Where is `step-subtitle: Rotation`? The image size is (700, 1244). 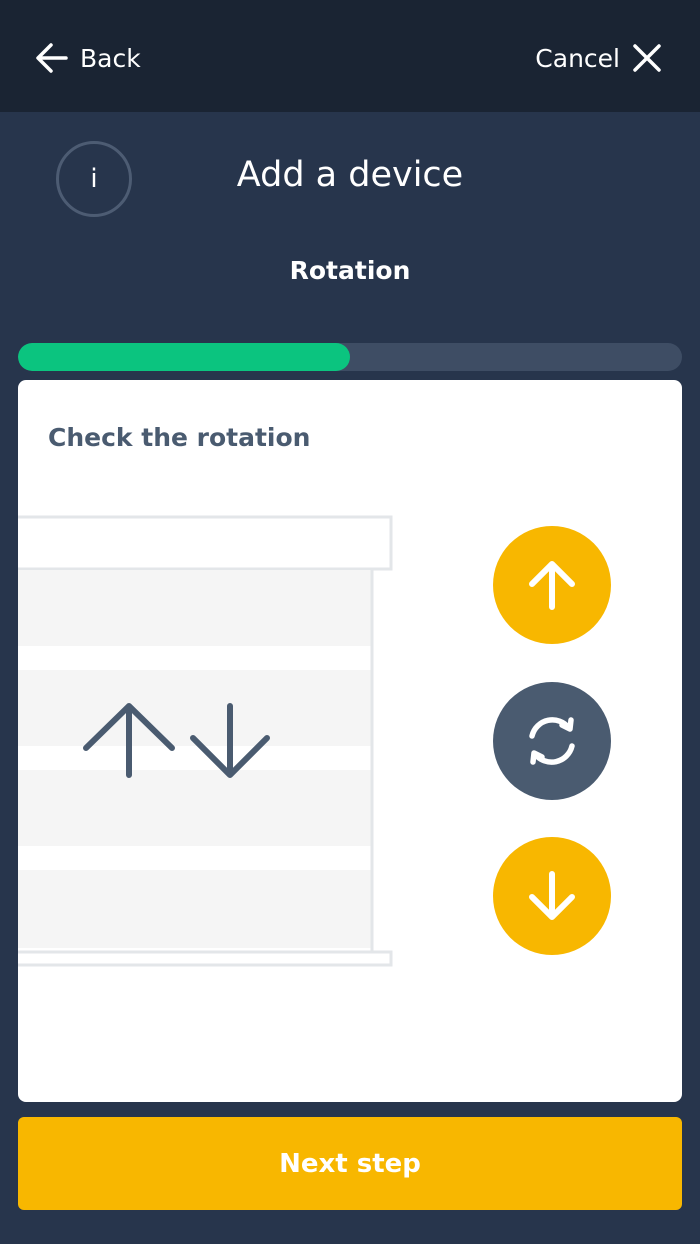 step-subtitle: Rotation is located at coordinates (350, 270).